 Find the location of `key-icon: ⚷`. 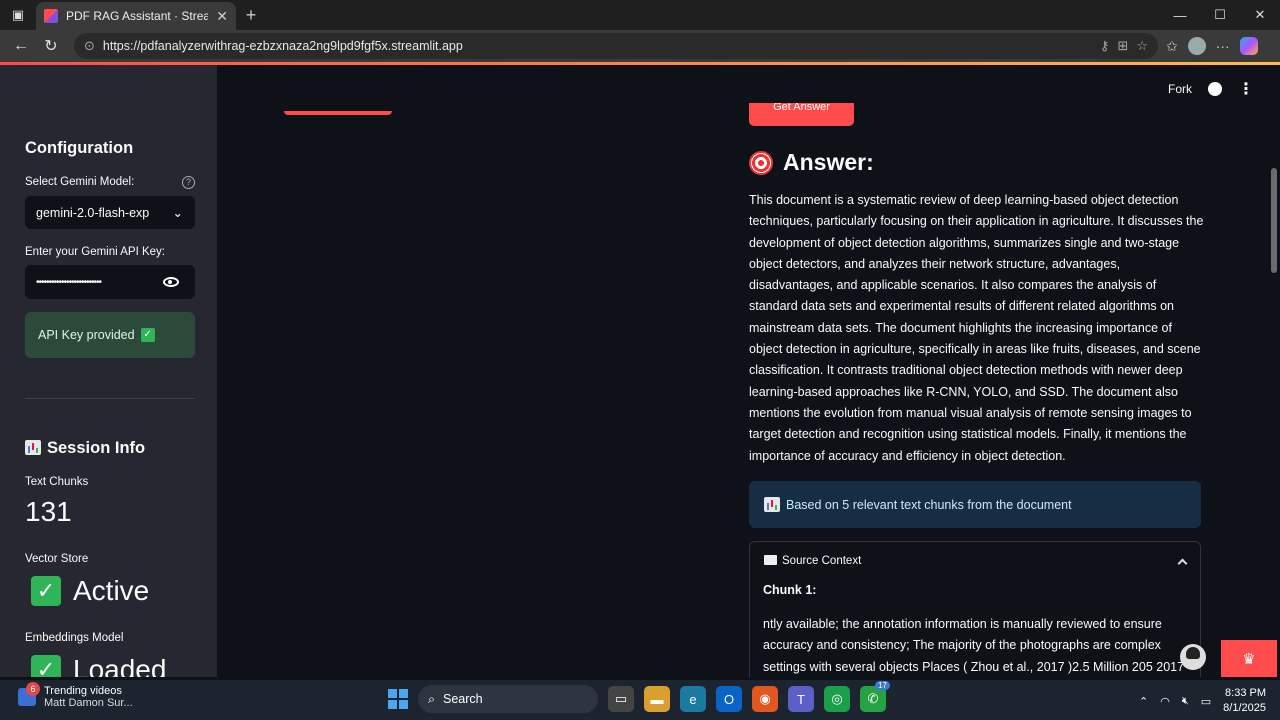

key-icon: ⚷ is located at coordinates (1105, 46).